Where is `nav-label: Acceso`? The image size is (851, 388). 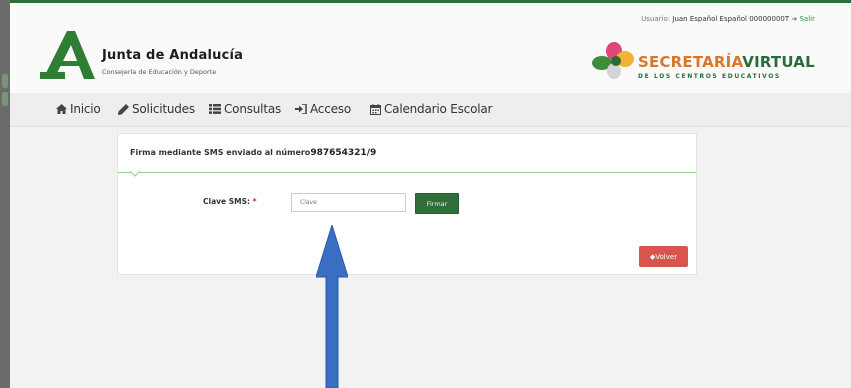 nav-label: Acceso is located at coordinates (330, 109).